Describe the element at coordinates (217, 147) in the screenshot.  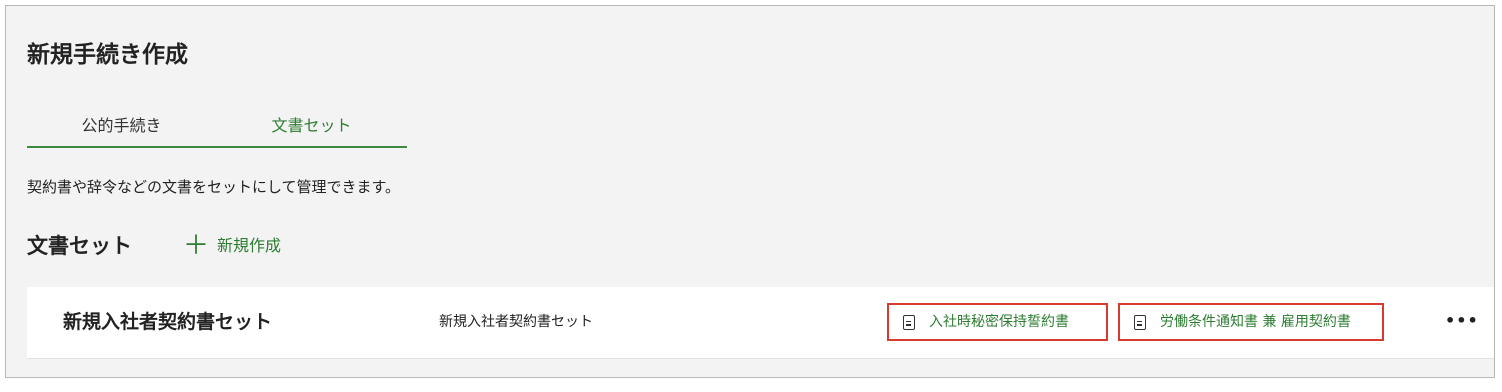
I see `active-tab-indicator` at that location.